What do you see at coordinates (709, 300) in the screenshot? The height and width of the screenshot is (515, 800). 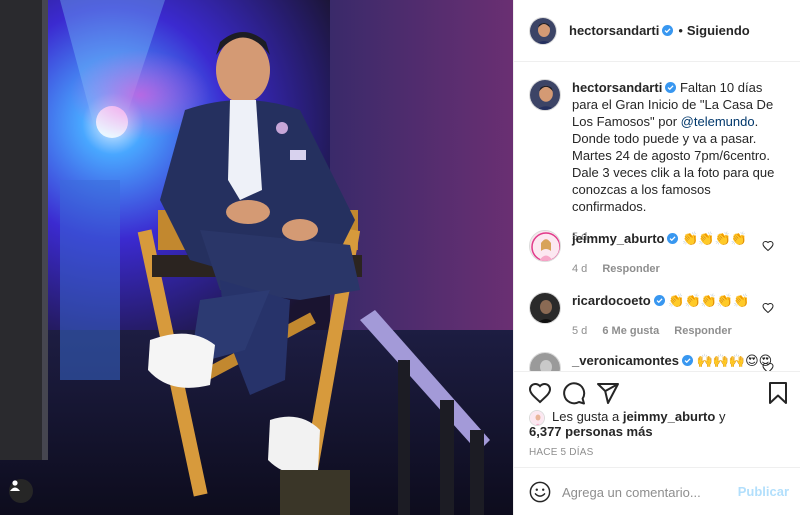 I see `comment-text: 👏👏👏👏👏` at bounding box center [709, 300].